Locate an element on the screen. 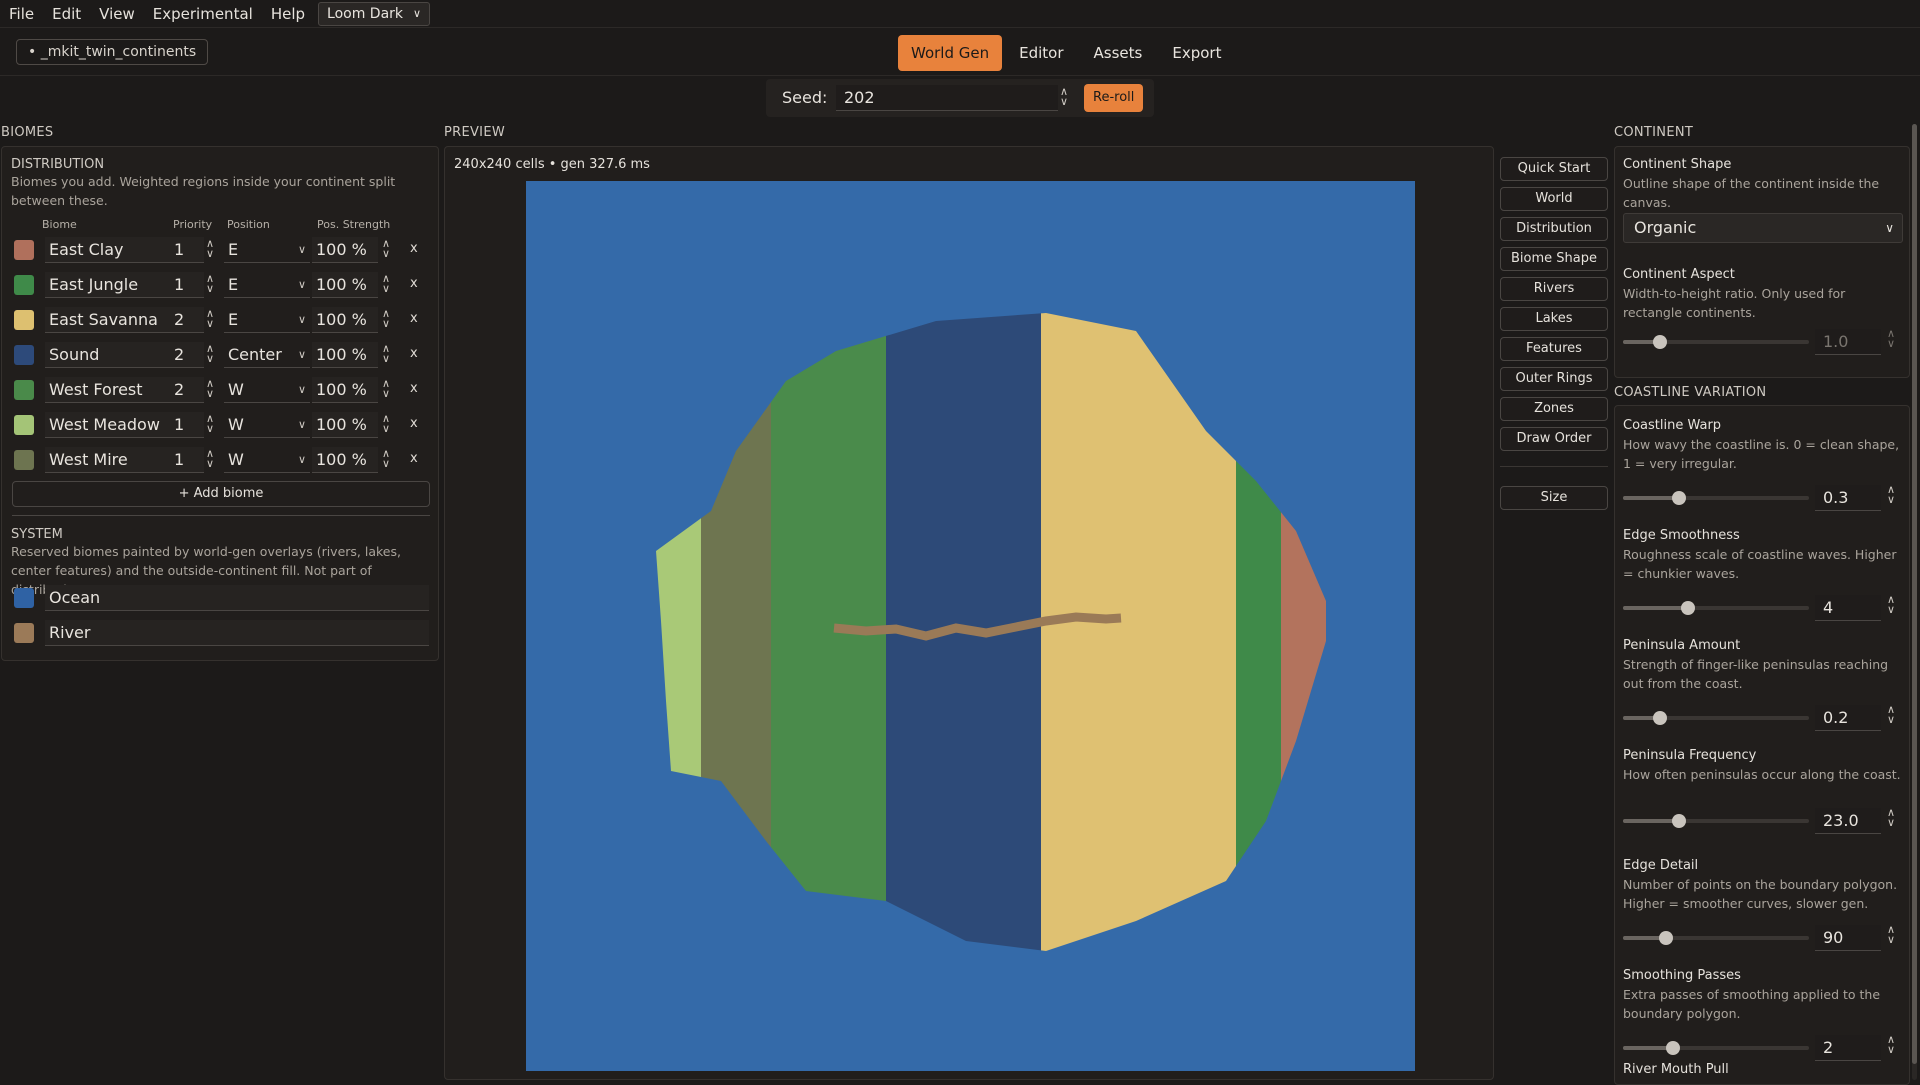  smoothing-passes-slider is located at coordinates (1716, 1048).